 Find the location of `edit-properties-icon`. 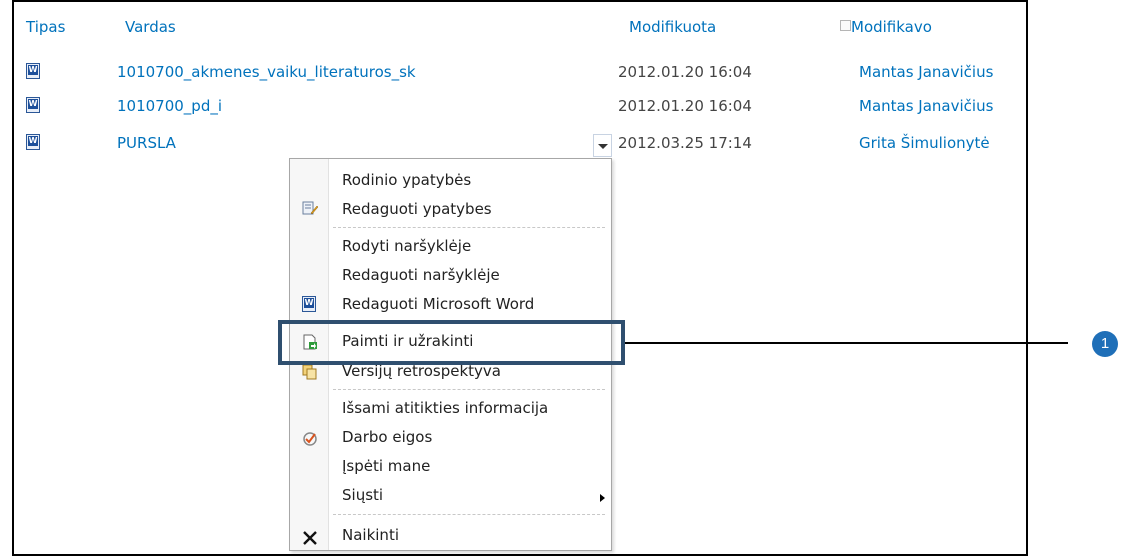

edit-properties-icon is located at coordinates (310, 208).